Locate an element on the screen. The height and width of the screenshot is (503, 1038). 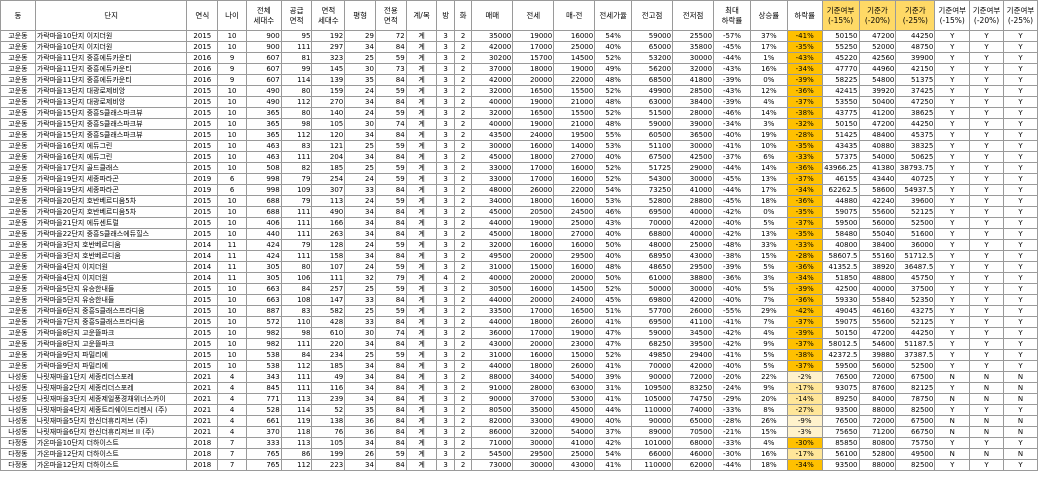
col-total-units-cell: 982 is located at coordinates (263, 344).